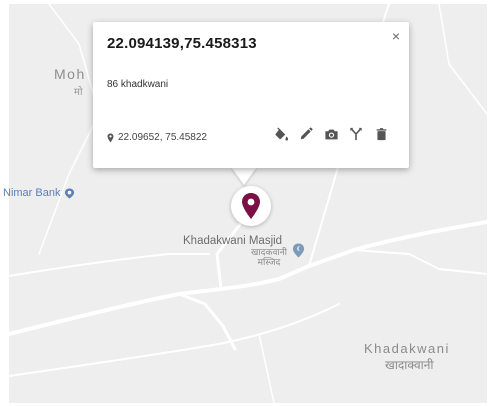  I want to click on coordinates-text: 22.09652, 75.45822, so click(162, 137).